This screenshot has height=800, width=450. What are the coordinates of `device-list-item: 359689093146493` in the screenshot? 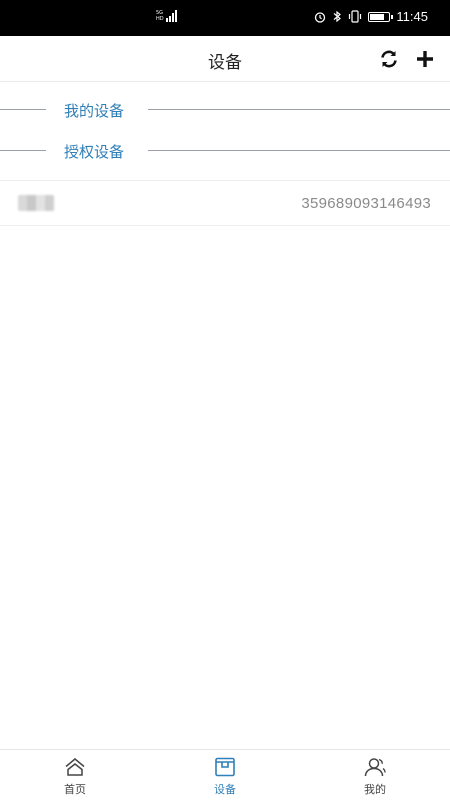 It's located at (225, 203).